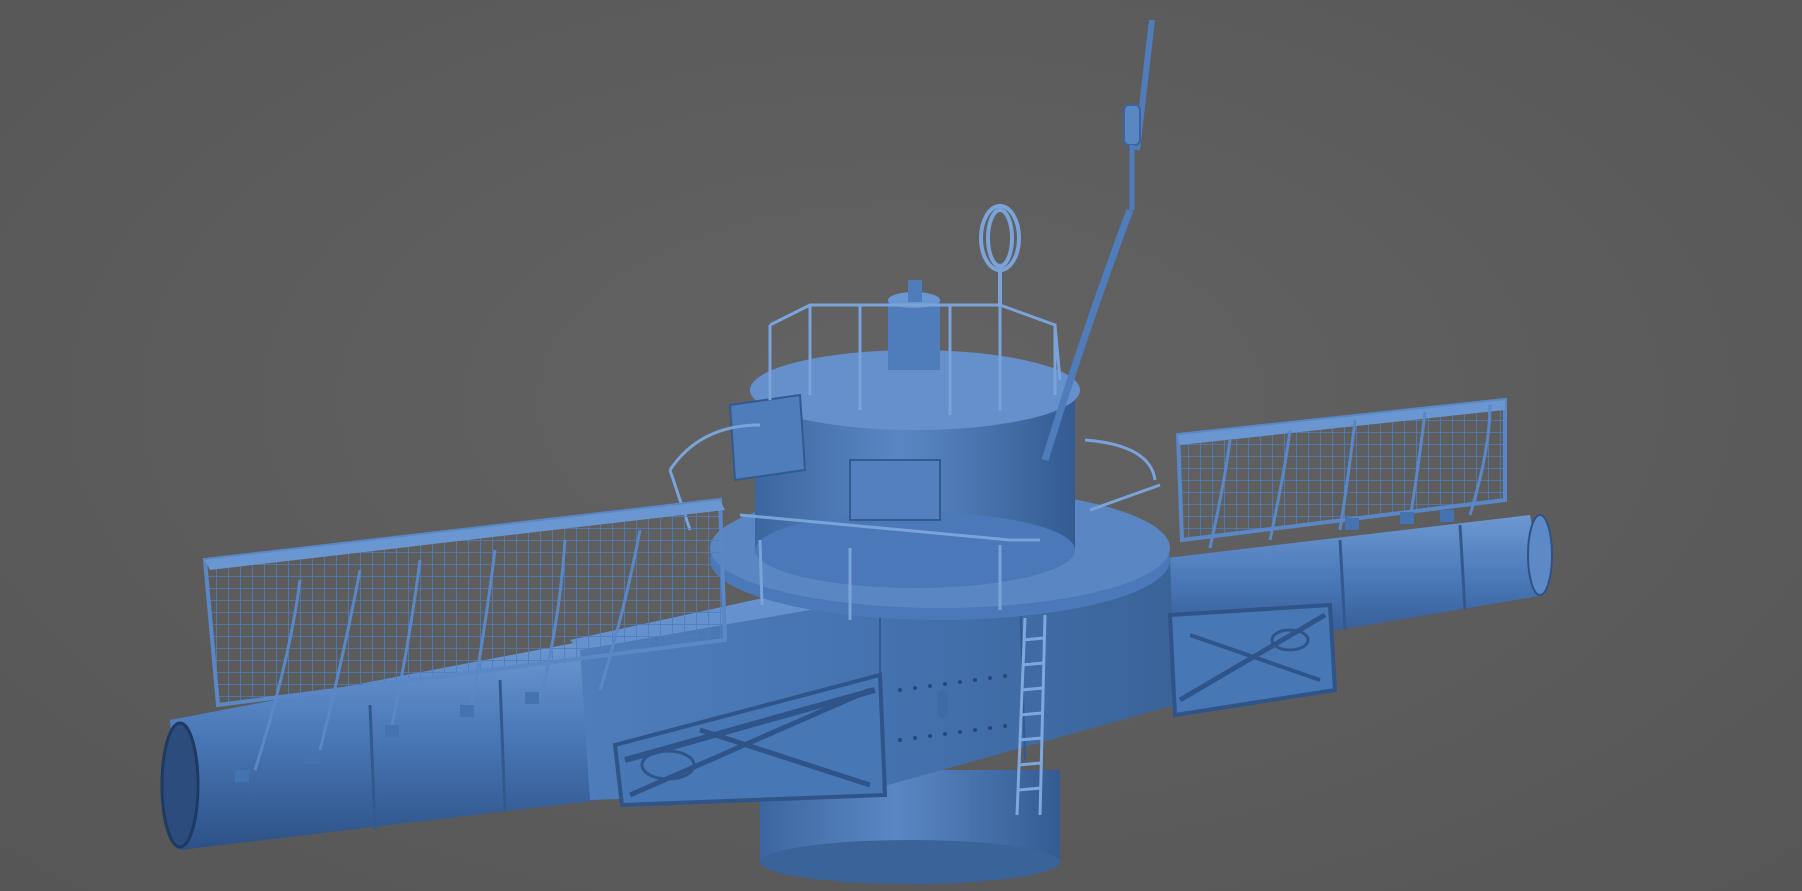  Describe the element at coordinates (904, 434) in the screenshot. I see `central-tower` at that location.